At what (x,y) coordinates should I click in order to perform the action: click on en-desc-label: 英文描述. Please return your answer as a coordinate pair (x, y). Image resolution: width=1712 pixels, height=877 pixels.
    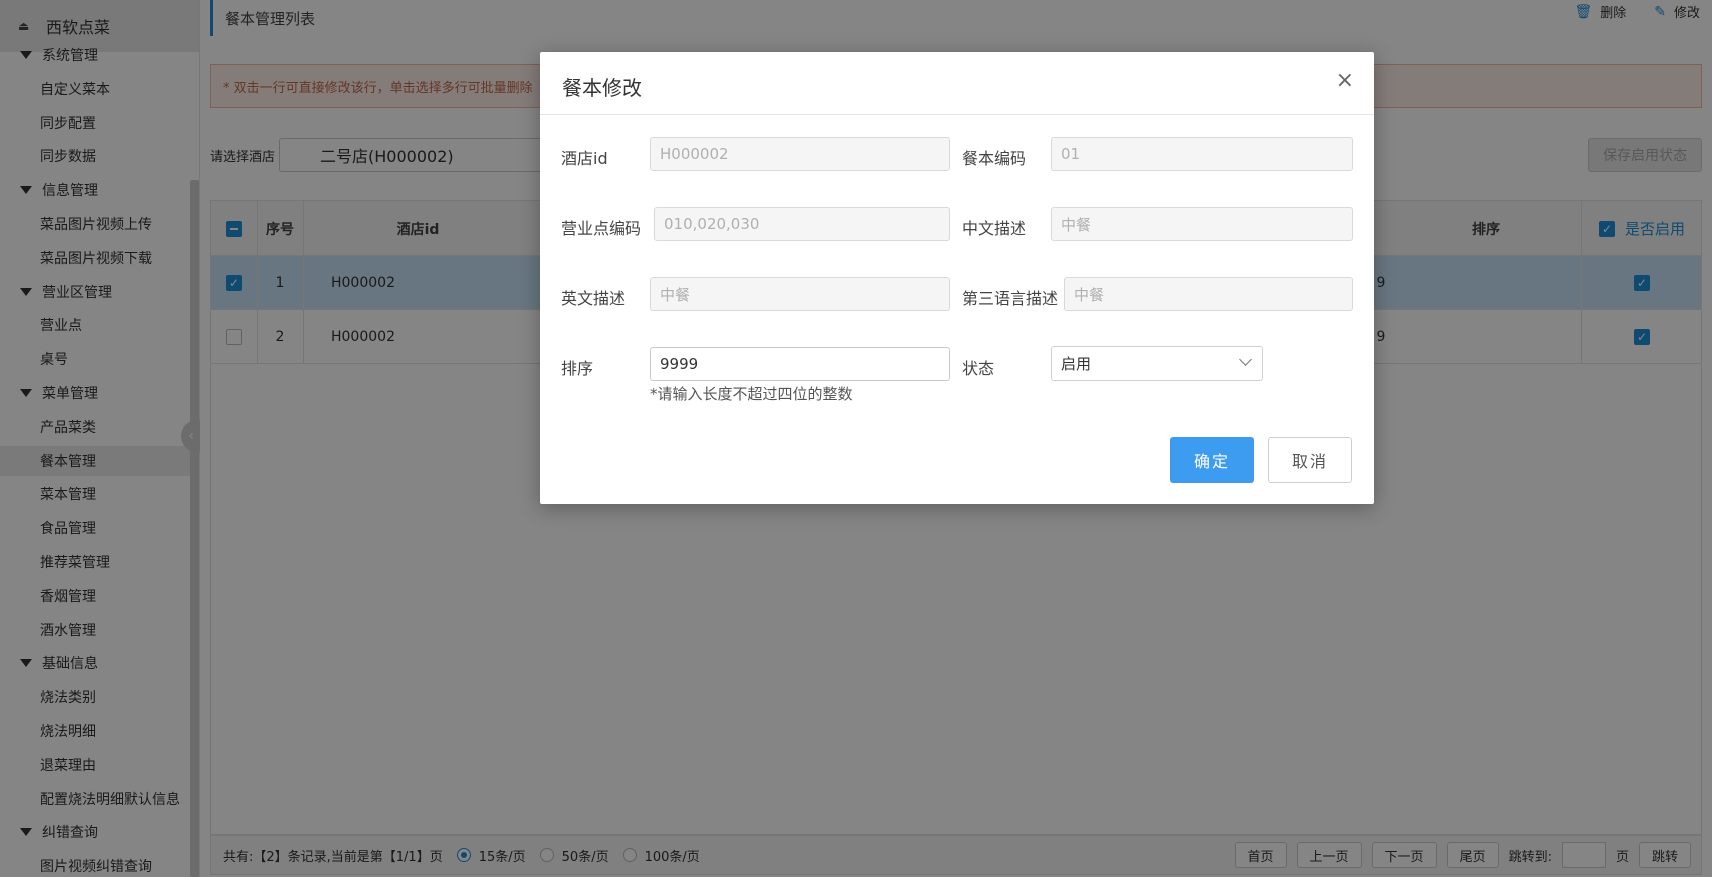
    Looking at the image, I should click on (593, 298).